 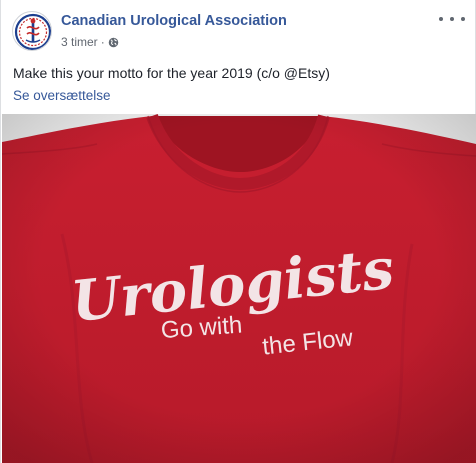 What do you see at coordinates (201, 328) in the screenshot?
I see `shirt-text-line2: Go with` at bounding box center [201, 328].